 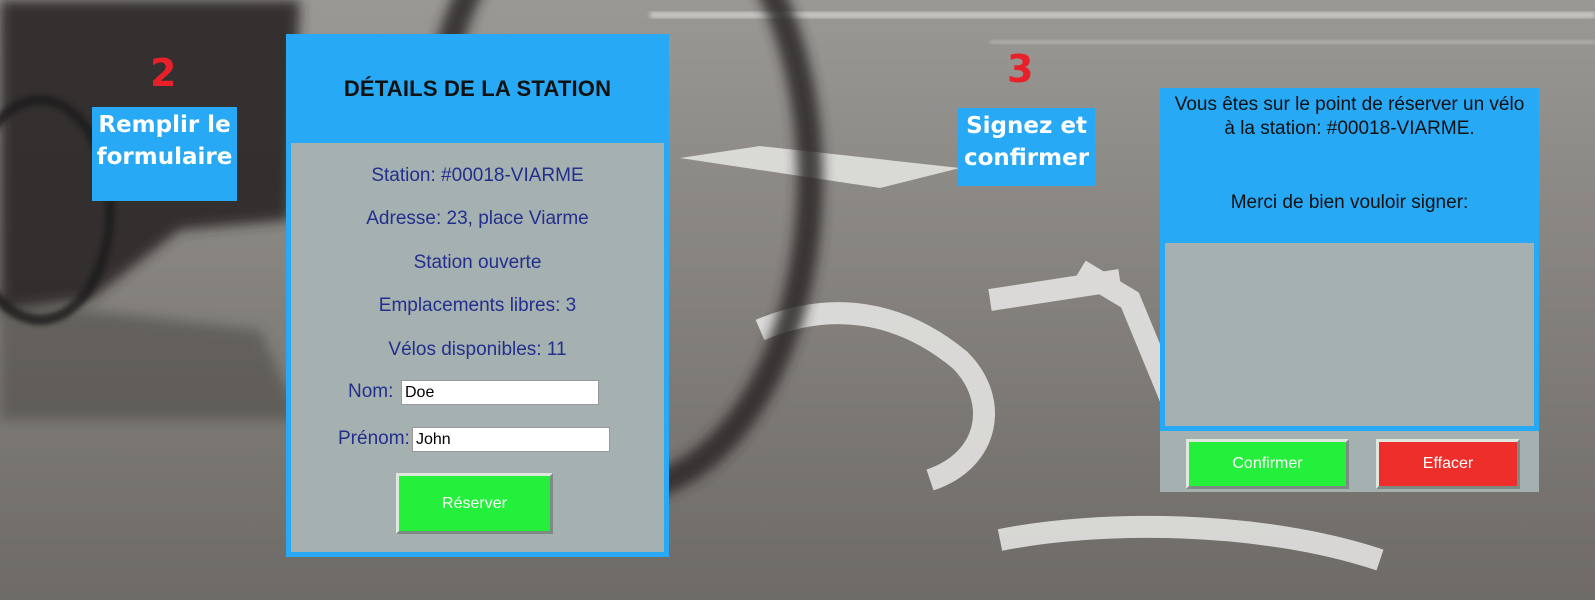 I want to click on station-id: Station: #00018-VIARME, so click(x=477, y=175).